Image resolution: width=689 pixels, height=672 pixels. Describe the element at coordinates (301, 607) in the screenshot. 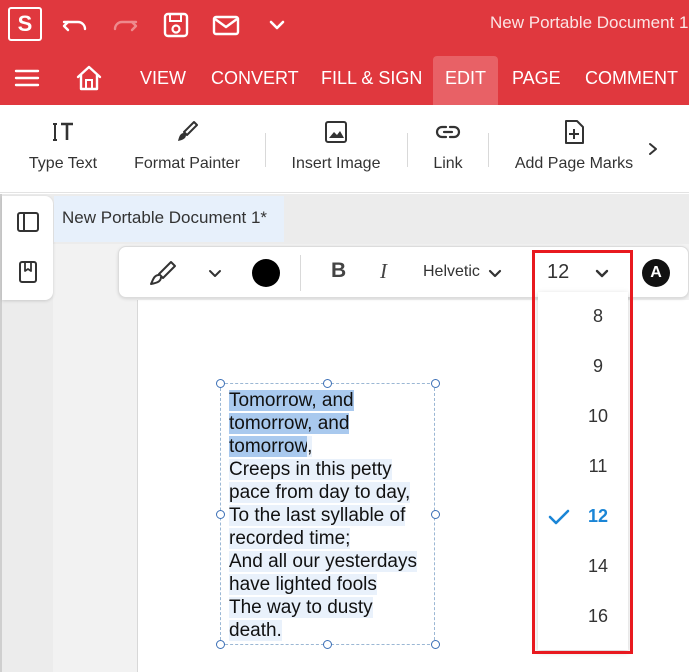

I see `line-text: The way to dusty` at that location.